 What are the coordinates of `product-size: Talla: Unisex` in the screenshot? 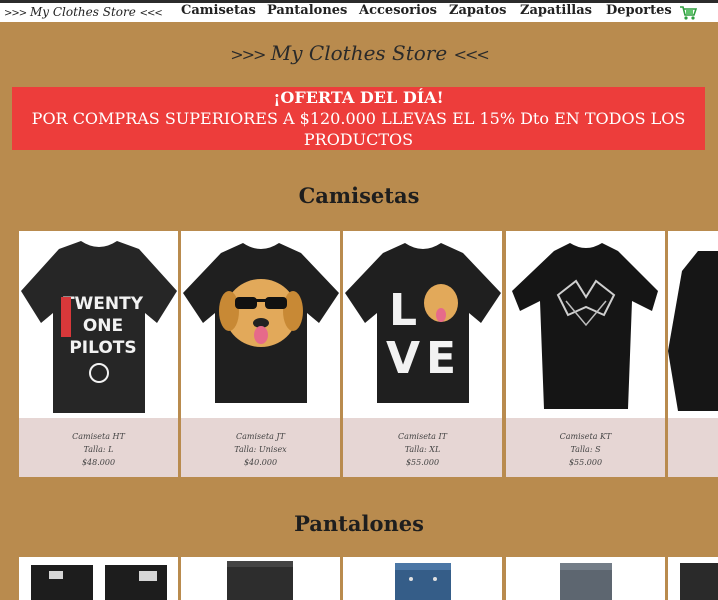 It's located at (260, 449).